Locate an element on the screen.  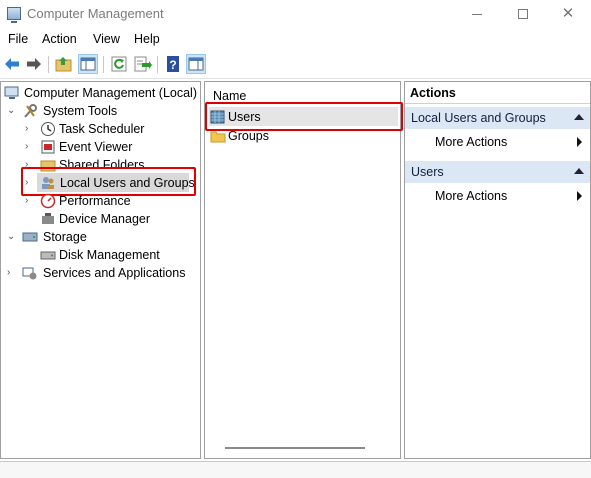
show-hide-action-pane-button is located at coordinates (196, 64).